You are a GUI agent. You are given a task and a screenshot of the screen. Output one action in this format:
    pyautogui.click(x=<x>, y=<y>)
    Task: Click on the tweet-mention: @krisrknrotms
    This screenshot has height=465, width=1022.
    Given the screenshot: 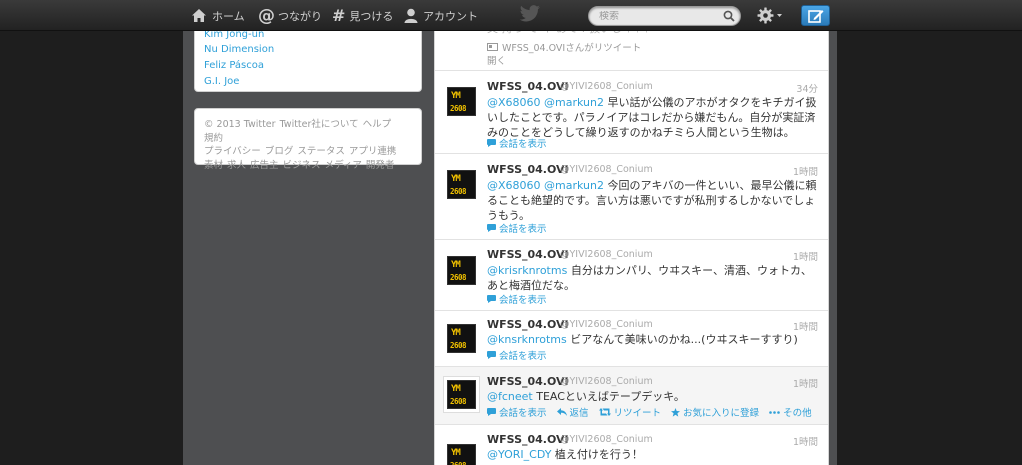 What is the action you would take?
    pyautogui.click(x=527, y=270)
    